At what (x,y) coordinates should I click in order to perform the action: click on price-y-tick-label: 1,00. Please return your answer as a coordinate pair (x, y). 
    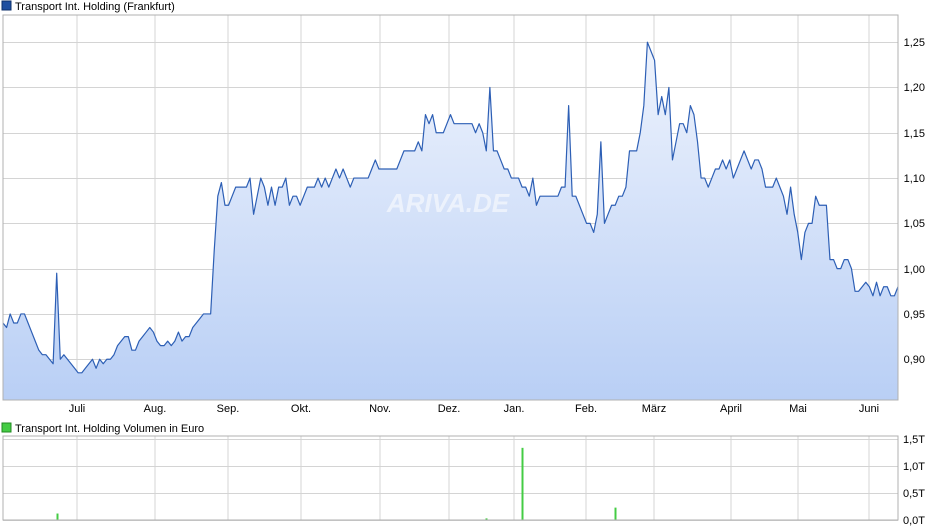
    Looking at the image, I should click on (914, 270).